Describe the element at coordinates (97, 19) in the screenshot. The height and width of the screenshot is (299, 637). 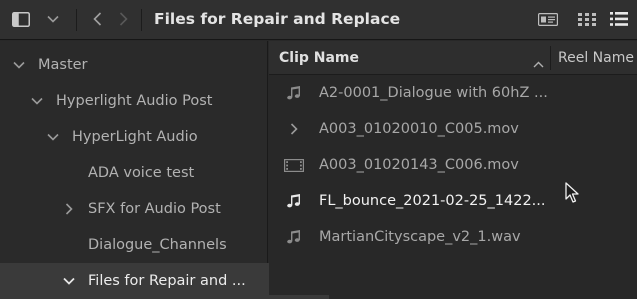
I see `back-icon` at that location.